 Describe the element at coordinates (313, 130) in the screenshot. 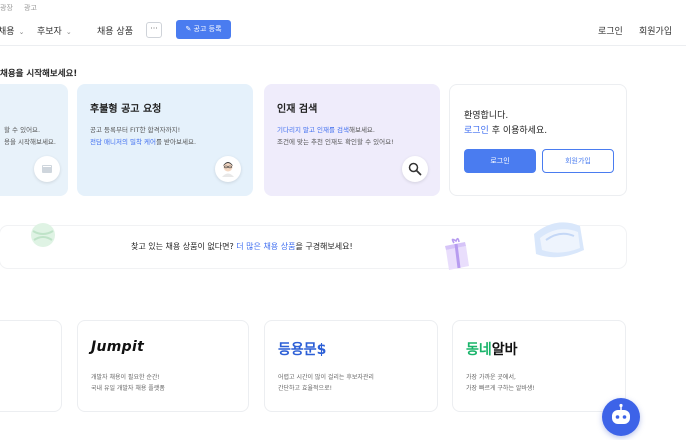

I see `card-desc-highlight: 기다리지 말고 인재를 검색` at that location.